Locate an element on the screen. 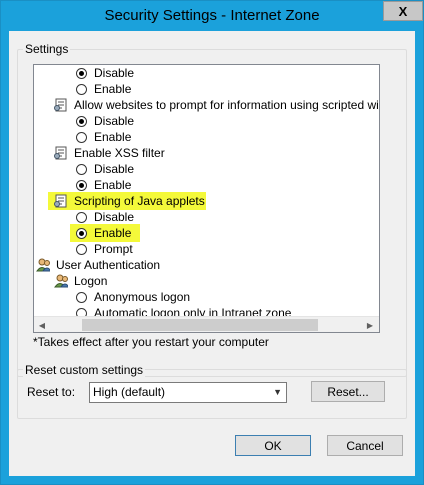 This screenshot has width=424, height=485. chevron-down-icon: ▼ is located at coordinates (277, 392).